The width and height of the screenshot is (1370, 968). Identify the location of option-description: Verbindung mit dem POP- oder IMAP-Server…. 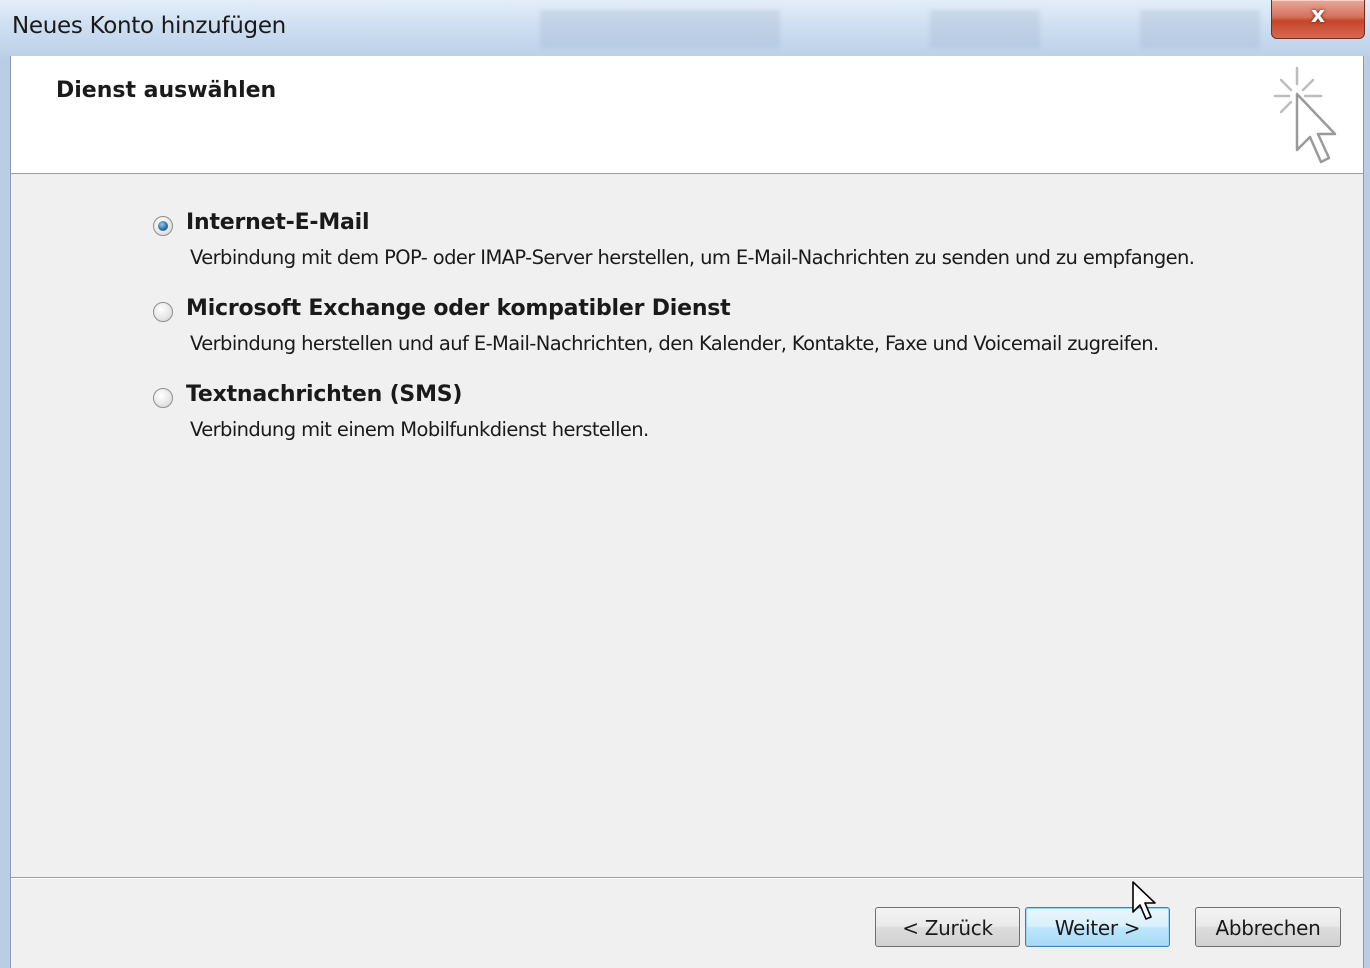
(692, 257).